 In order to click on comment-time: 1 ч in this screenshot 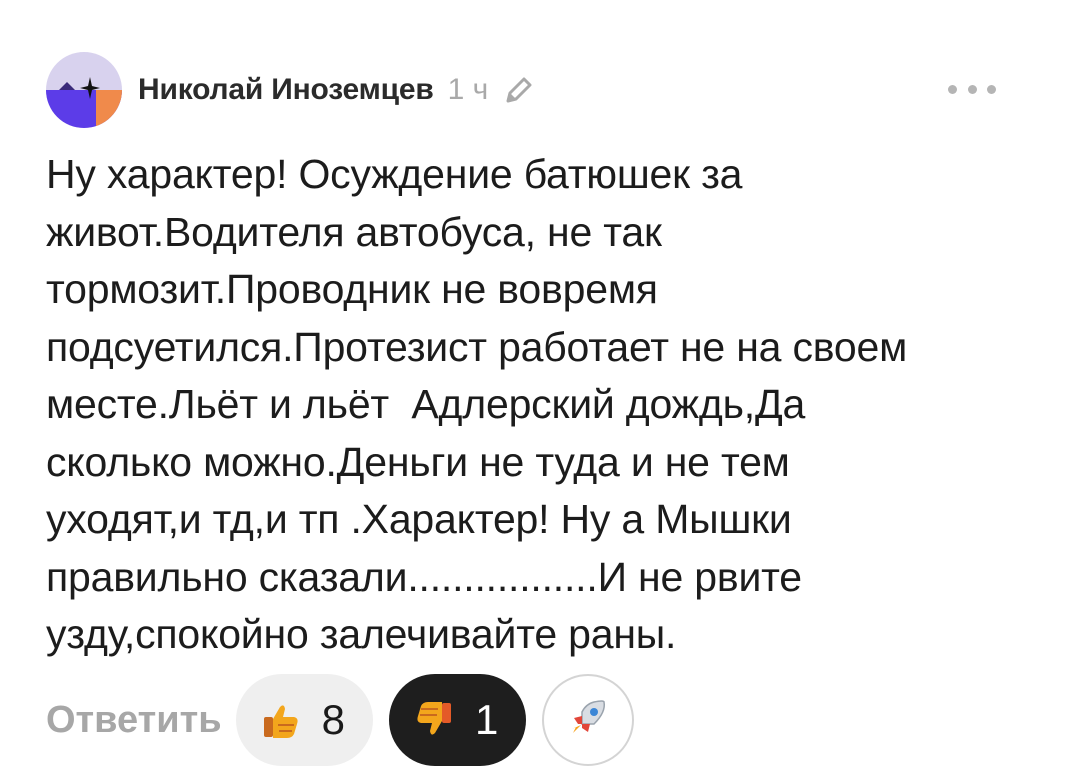, I will do `click(468, 89)`.